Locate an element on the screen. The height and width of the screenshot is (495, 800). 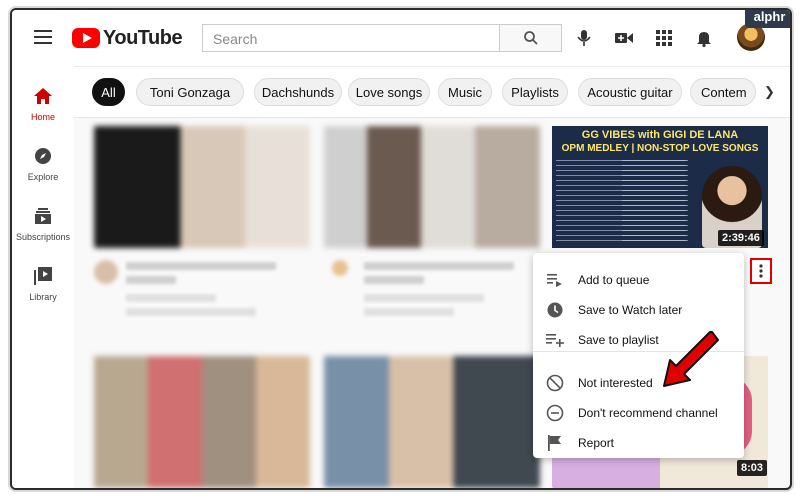
more-vert-icon is located at coordinates (761, 271).